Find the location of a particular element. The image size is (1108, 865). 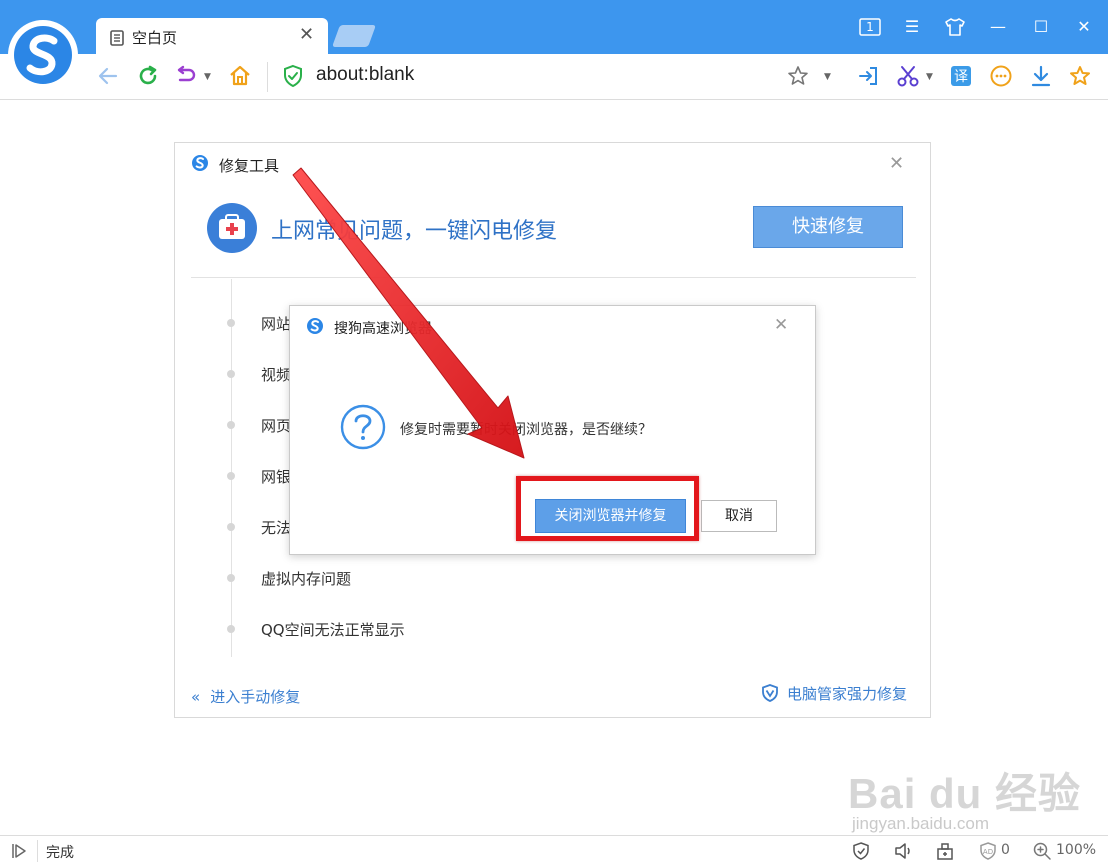

pc-manager-repair-link: 电脑管家强力修复 is located at coordinates (834, 693).